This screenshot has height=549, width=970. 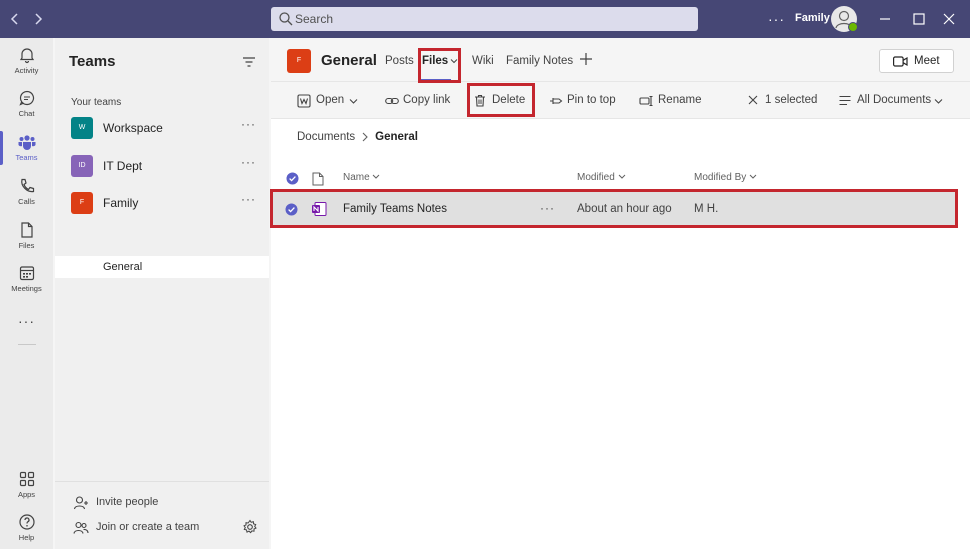 I want to click on highlight-files-tab, so click(x=439, y=65).